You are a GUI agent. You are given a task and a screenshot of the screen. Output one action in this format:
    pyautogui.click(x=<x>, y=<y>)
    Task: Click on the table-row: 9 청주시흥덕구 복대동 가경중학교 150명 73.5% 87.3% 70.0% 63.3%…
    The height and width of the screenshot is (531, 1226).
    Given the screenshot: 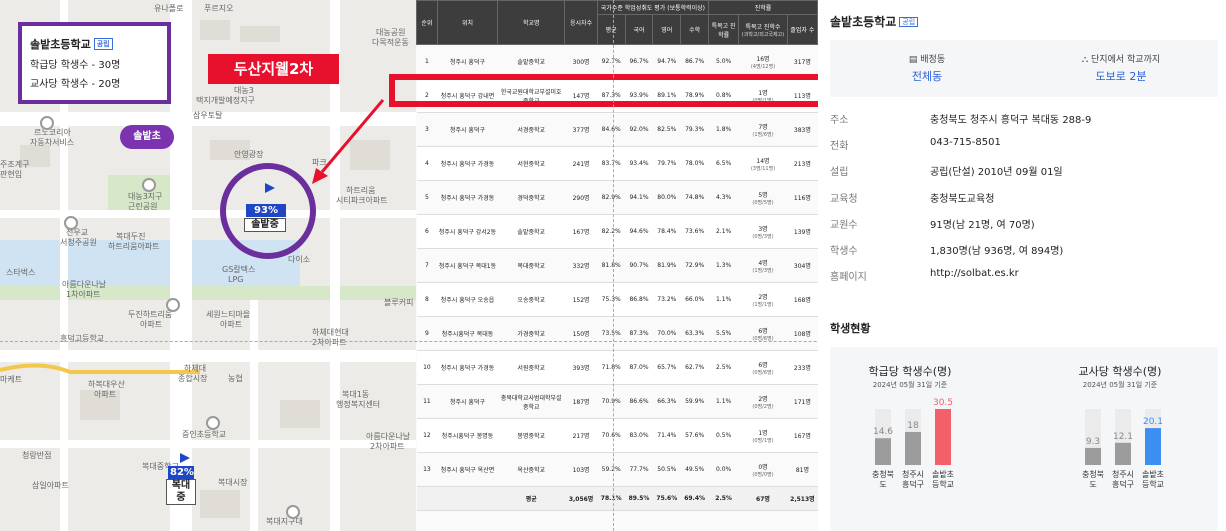 What is the action you would take?
    pyautogui.click(x=617, y=333)
    